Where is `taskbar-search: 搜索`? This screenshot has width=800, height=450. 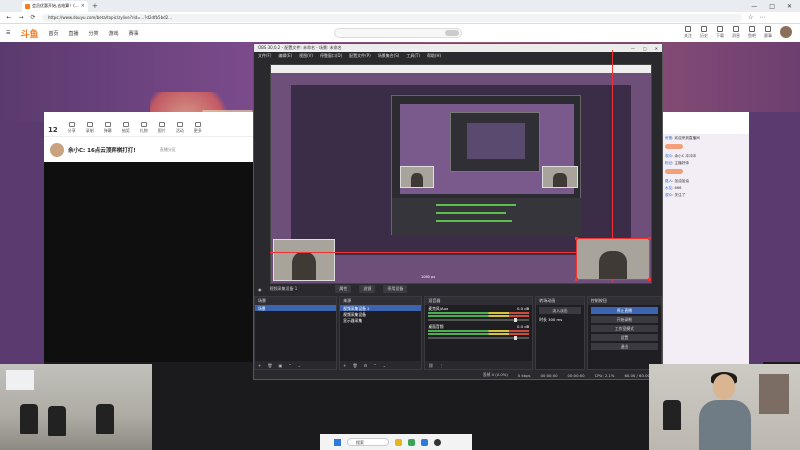
taskbar-search: 搜索 is located at coordinates (368, 442).